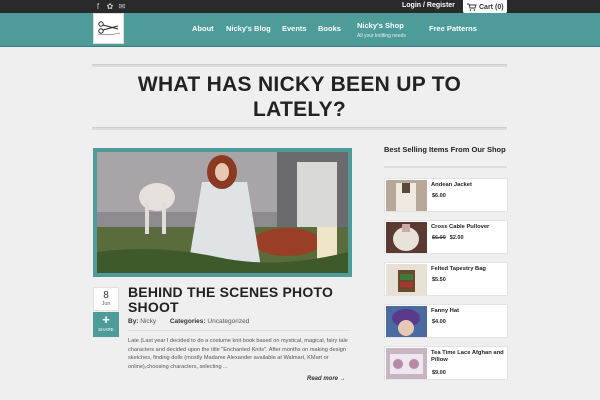 This screenshot has width=600, height=400. I want to click on read-more-link: Read more →, so click(326, 379).